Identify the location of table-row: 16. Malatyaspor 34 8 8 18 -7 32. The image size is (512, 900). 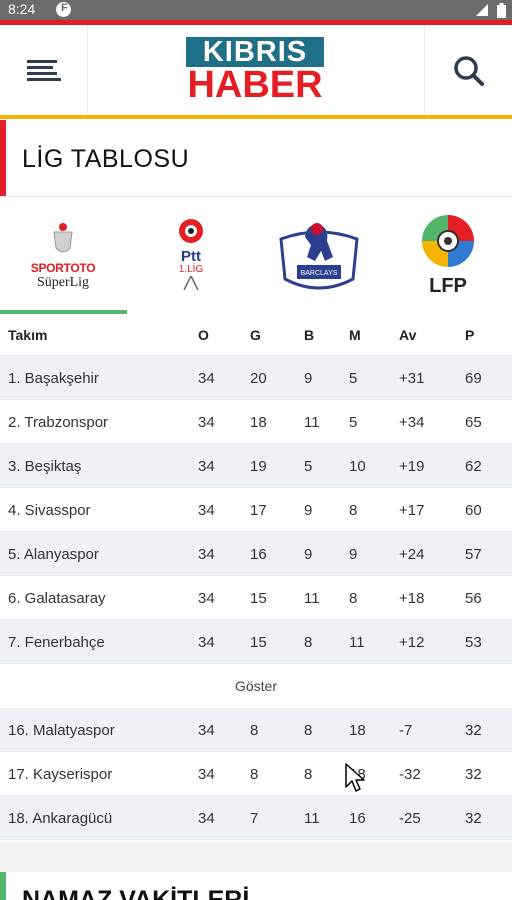
(256, 730).